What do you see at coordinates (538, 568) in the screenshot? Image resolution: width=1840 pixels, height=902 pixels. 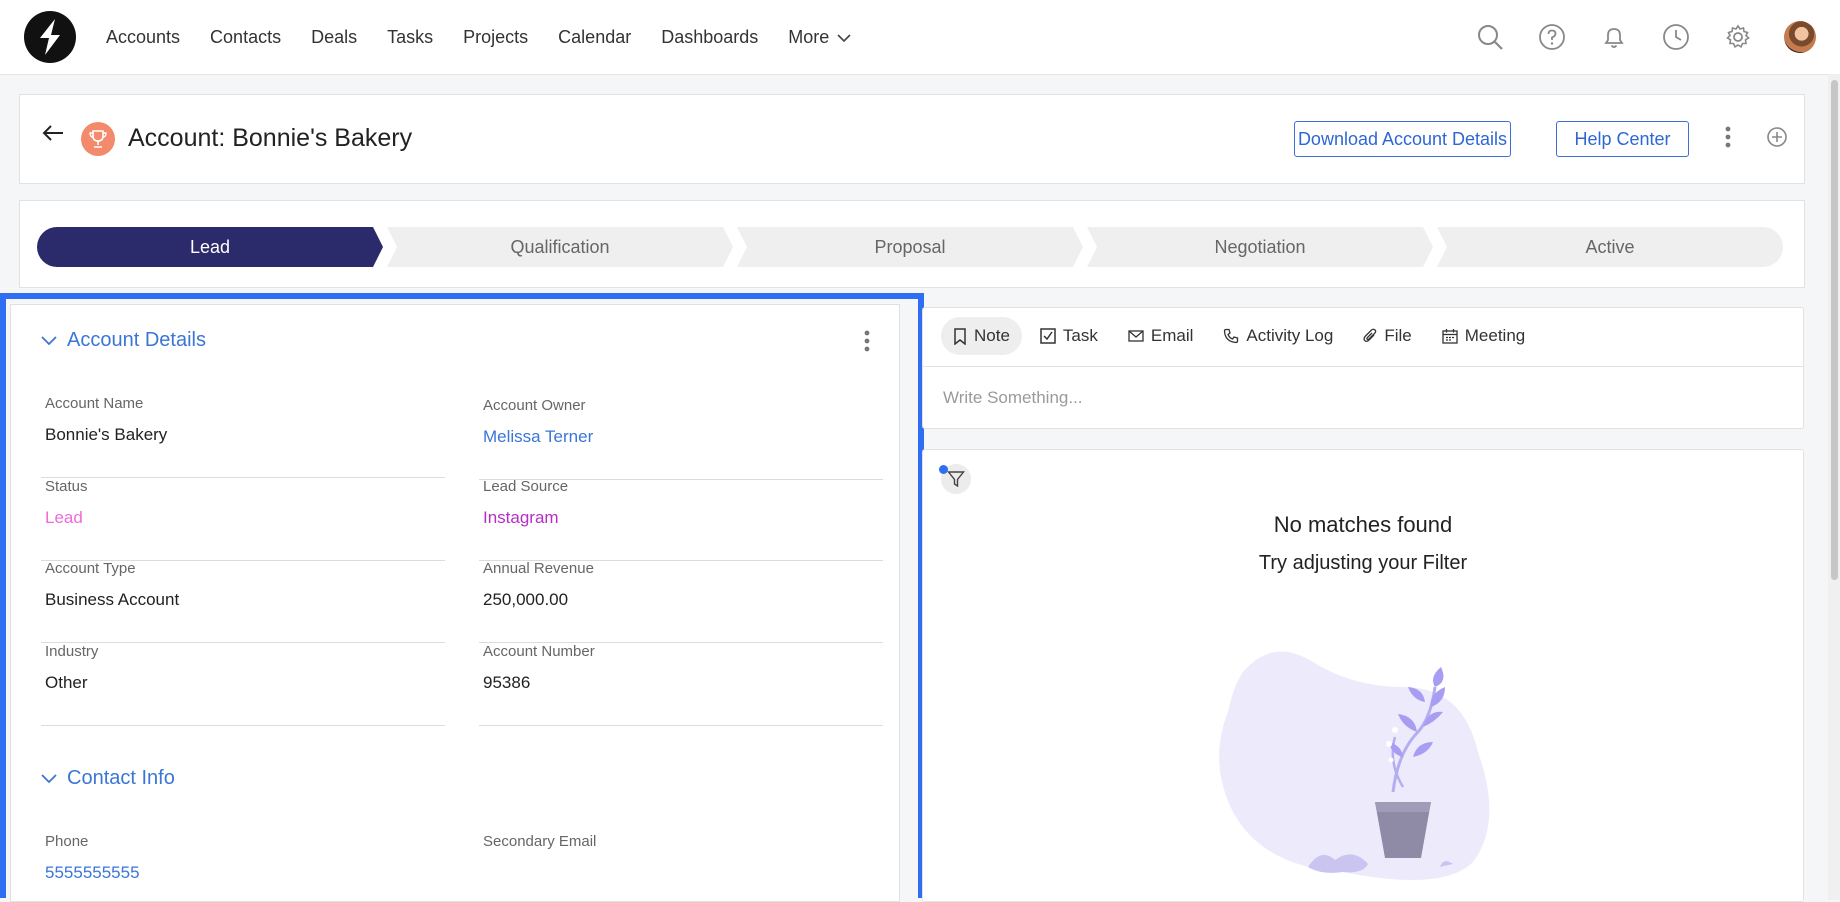 I see `field-label: Annual Revenue` at bounding box center [538, 568].